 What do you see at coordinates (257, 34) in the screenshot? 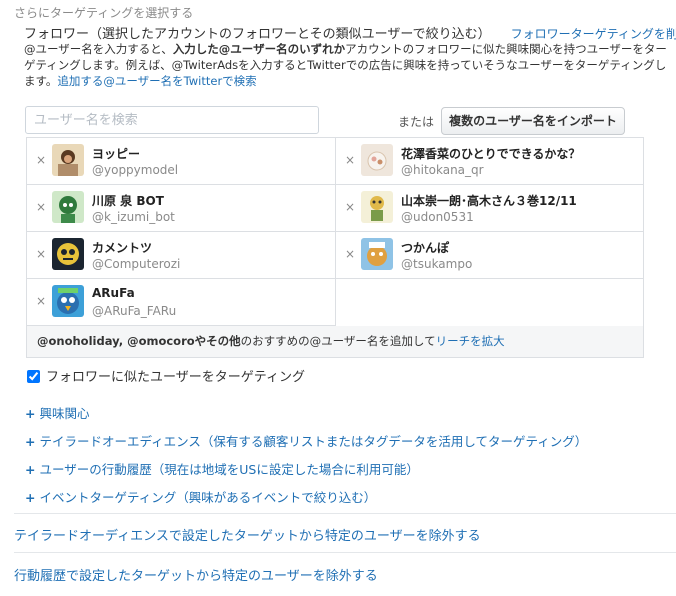
I see `follower-title: フォロワー（選択したアカウントのフォロワーとその類似ユーザーで絞り込む）` at bounding box center [257, 34].